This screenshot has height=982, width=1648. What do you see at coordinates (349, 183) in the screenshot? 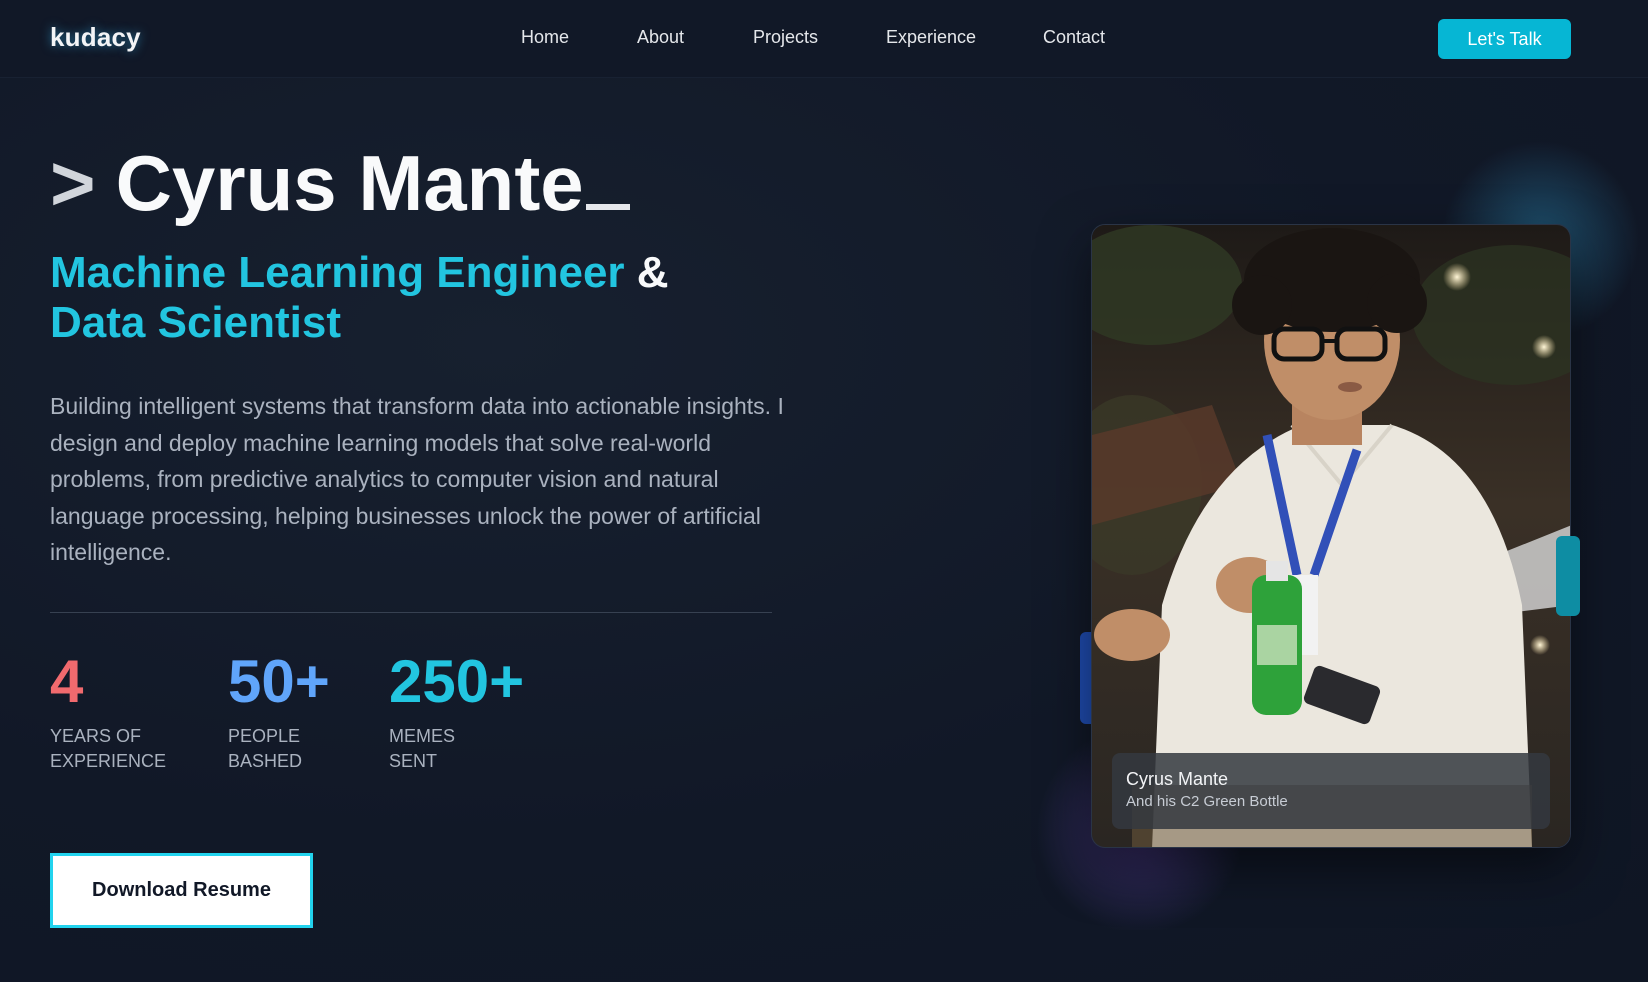
I see `hero-name: Cyrus Mante` at bounding box center [349, 183].